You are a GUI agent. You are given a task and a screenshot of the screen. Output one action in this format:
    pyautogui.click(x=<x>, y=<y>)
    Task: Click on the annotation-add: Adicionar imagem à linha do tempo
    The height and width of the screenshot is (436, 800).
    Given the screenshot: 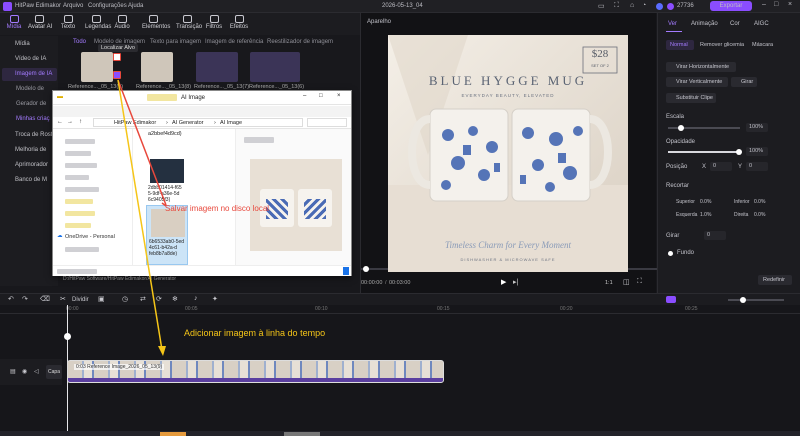 What is the action you would take?
    pyautogui.click(x=255, y=333)
    